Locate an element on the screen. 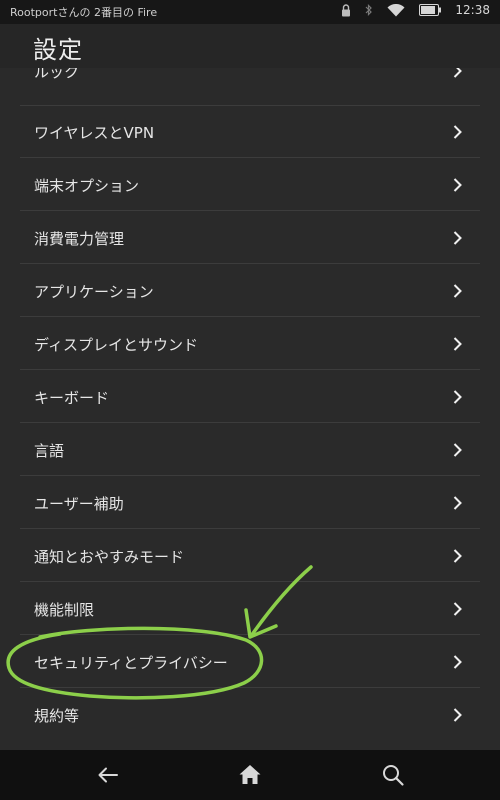 This screenshot has width=500, height=800. settings-item-partial: ルック is located at coordinates (250, 87).